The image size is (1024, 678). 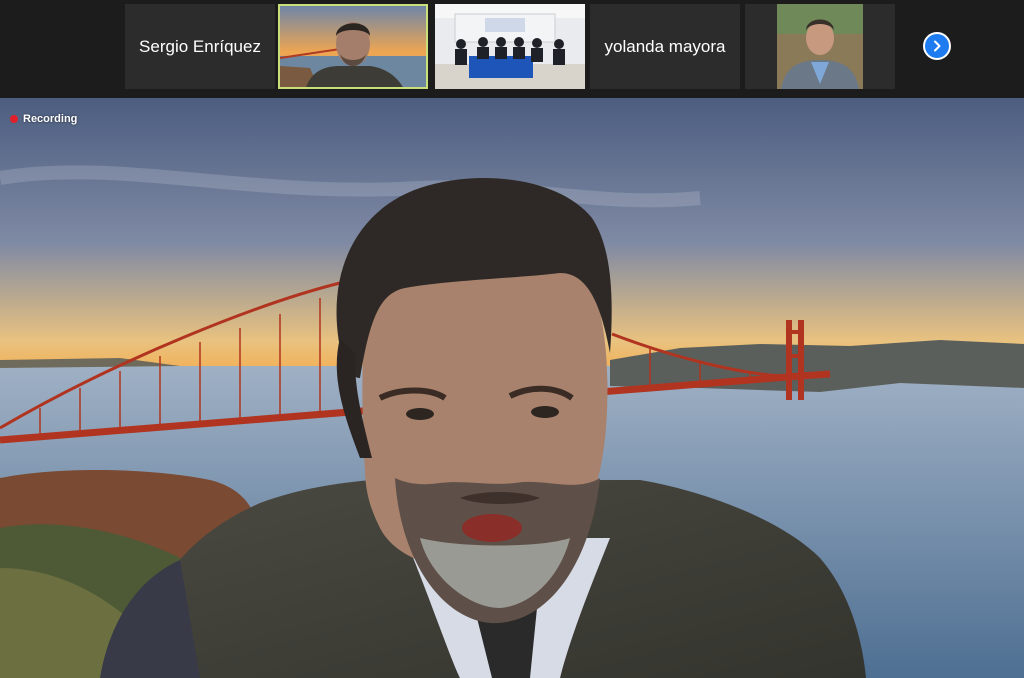 I want to click on participant-tile-yolanda: yolanda mayora, so click(x=665, y=46).